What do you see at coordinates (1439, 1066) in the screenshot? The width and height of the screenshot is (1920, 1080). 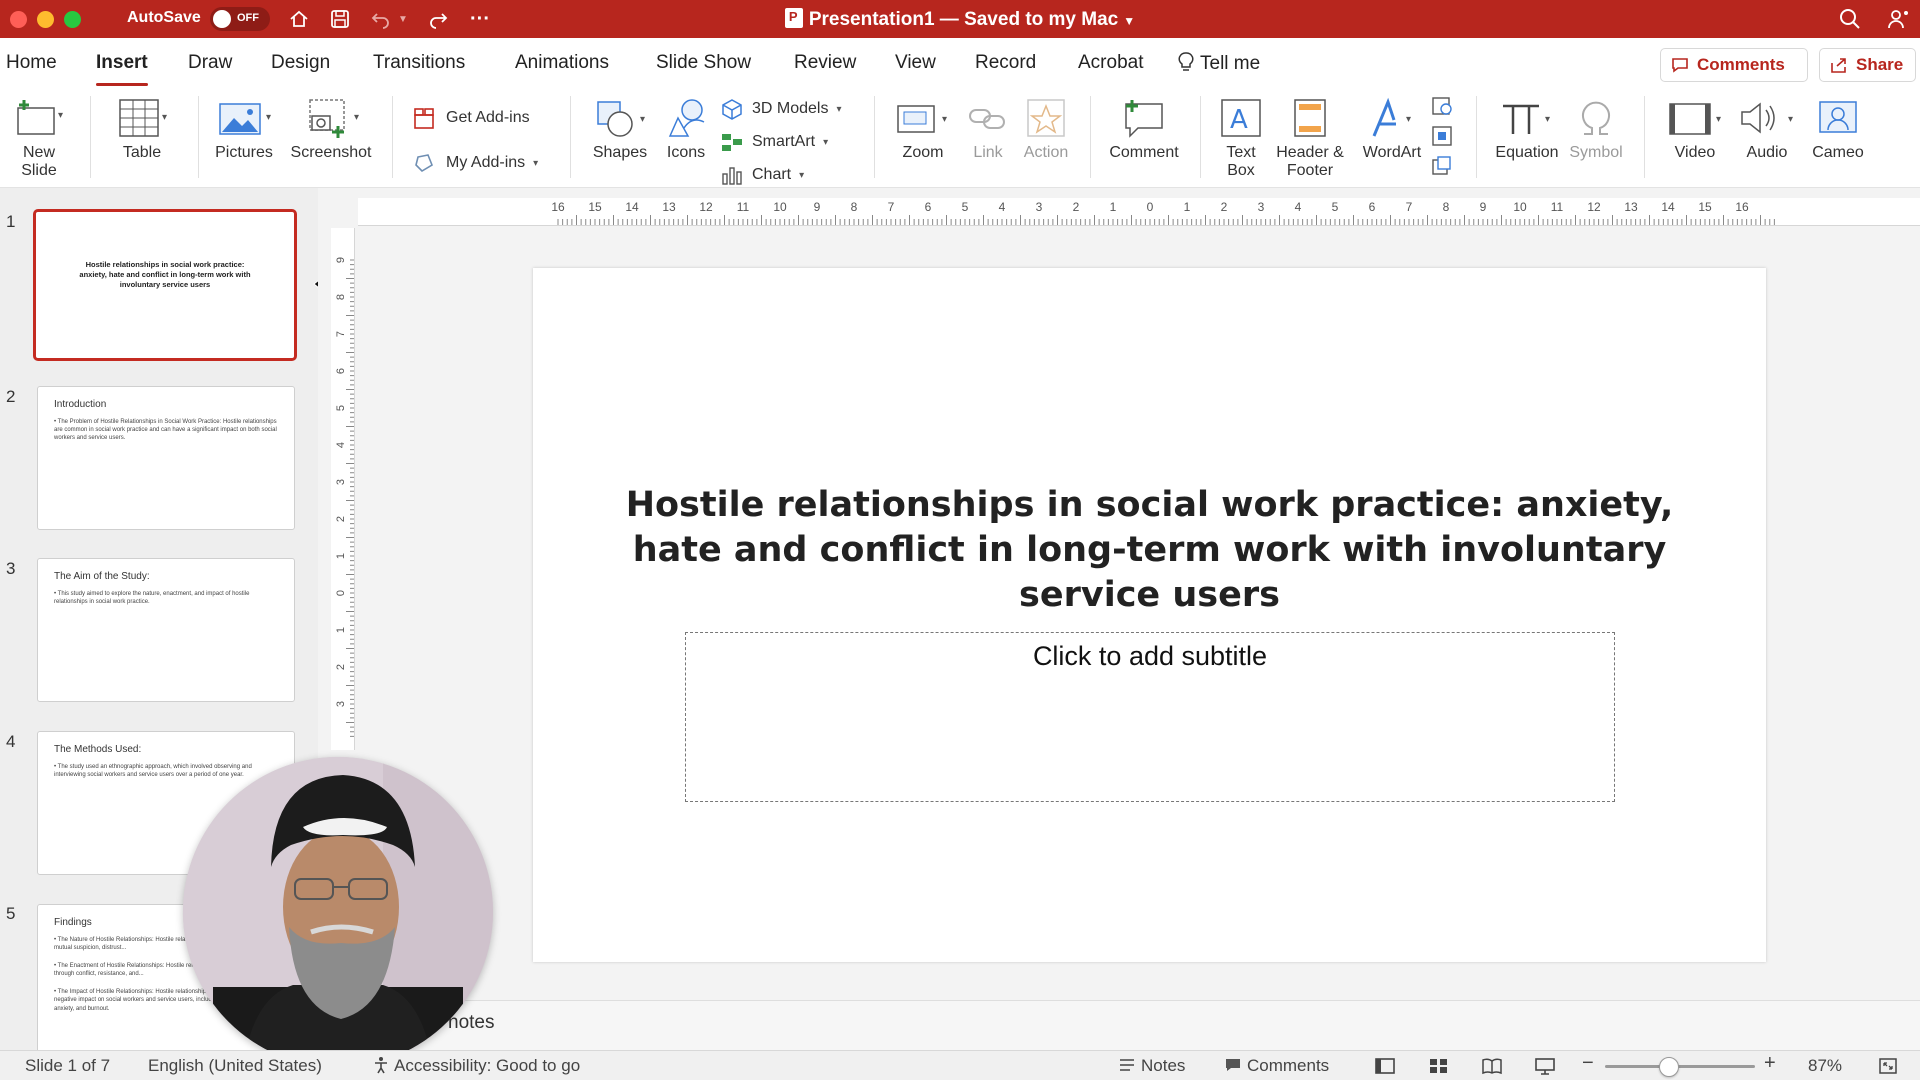 I see `slide-sorter-icon` at bounding box center [1439, 1066].